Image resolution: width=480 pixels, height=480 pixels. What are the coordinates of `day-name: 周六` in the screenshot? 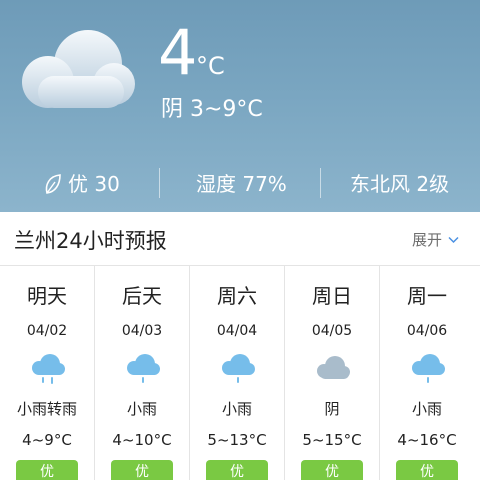 It's located at (237, 296).